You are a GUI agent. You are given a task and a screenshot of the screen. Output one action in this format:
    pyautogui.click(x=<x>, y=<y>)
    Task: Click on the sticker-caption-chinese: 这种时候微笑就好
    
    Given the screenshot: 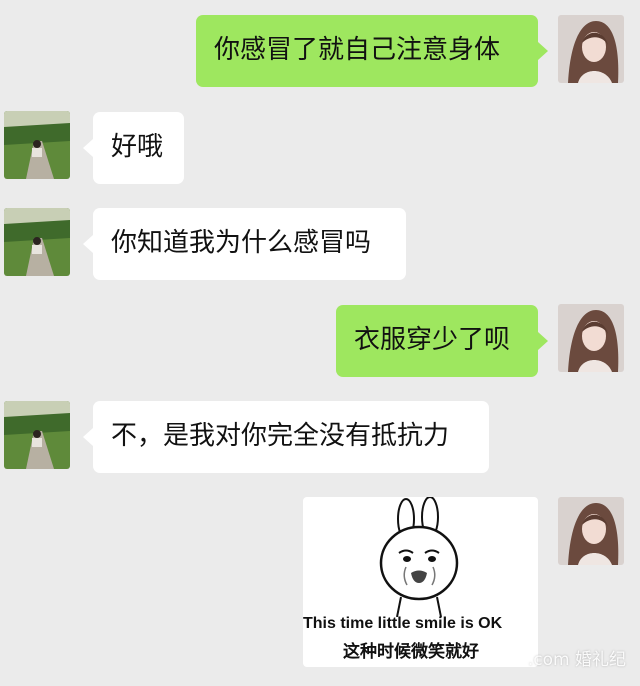 What is the action you would take?
    pyautogui.click(x=411, y=652)
    